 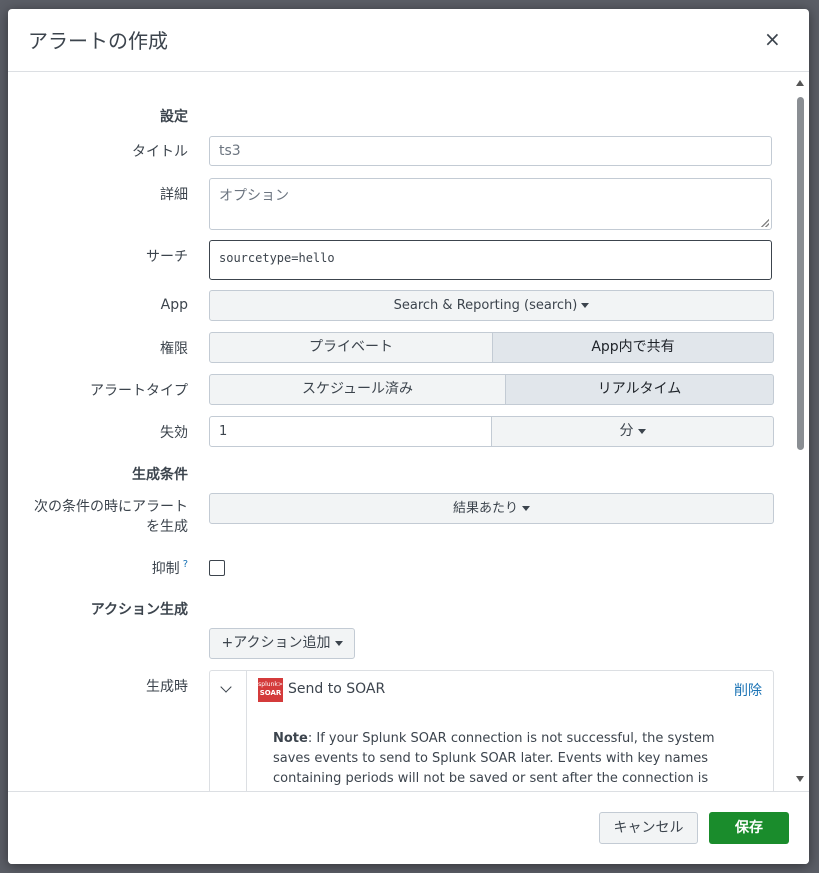 What do you see at coordinates (246, 731) in the screenshot?
I see `action-panel-divider` at bounding box center [246, 731].